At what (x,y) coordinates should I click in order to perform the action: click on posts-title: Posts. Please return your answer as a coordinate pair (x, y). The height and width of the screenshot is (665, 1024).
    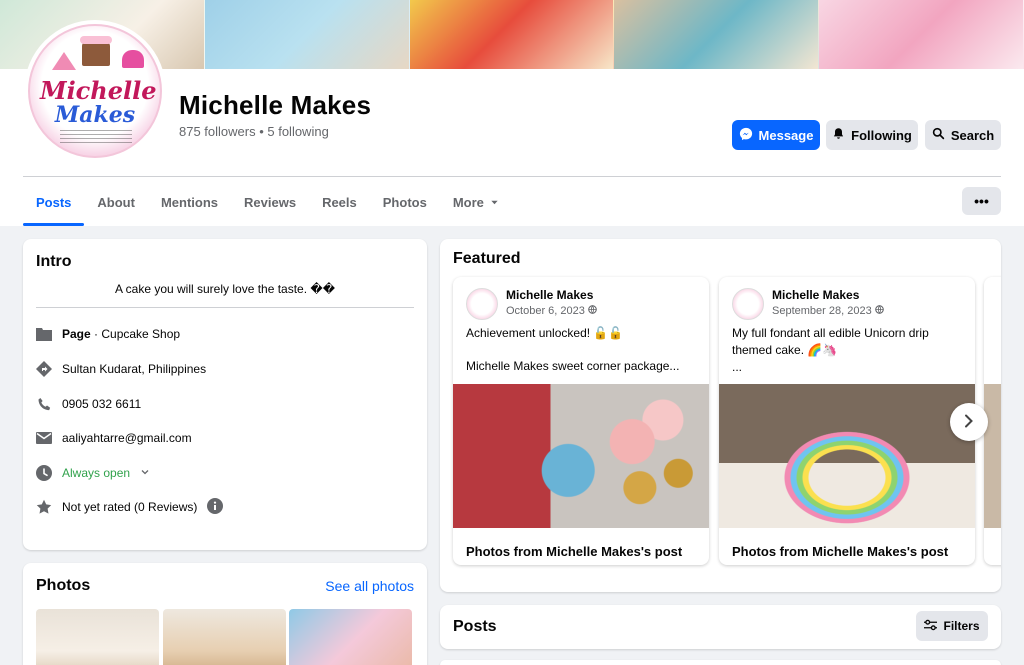
    Looking at the image, I should click on (475, 626).